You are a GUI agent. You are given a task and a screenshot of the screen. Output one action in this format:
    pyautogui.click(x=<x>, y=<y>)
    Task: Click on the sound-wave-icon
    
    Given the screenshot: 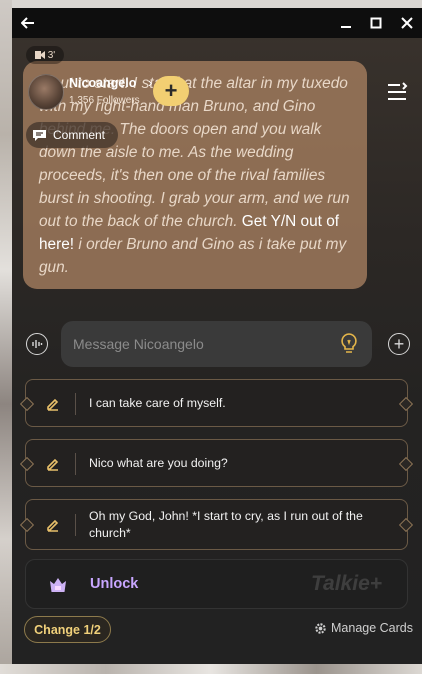 What is the action you would take?
    pyautogui.click(x=37, y=344)
    